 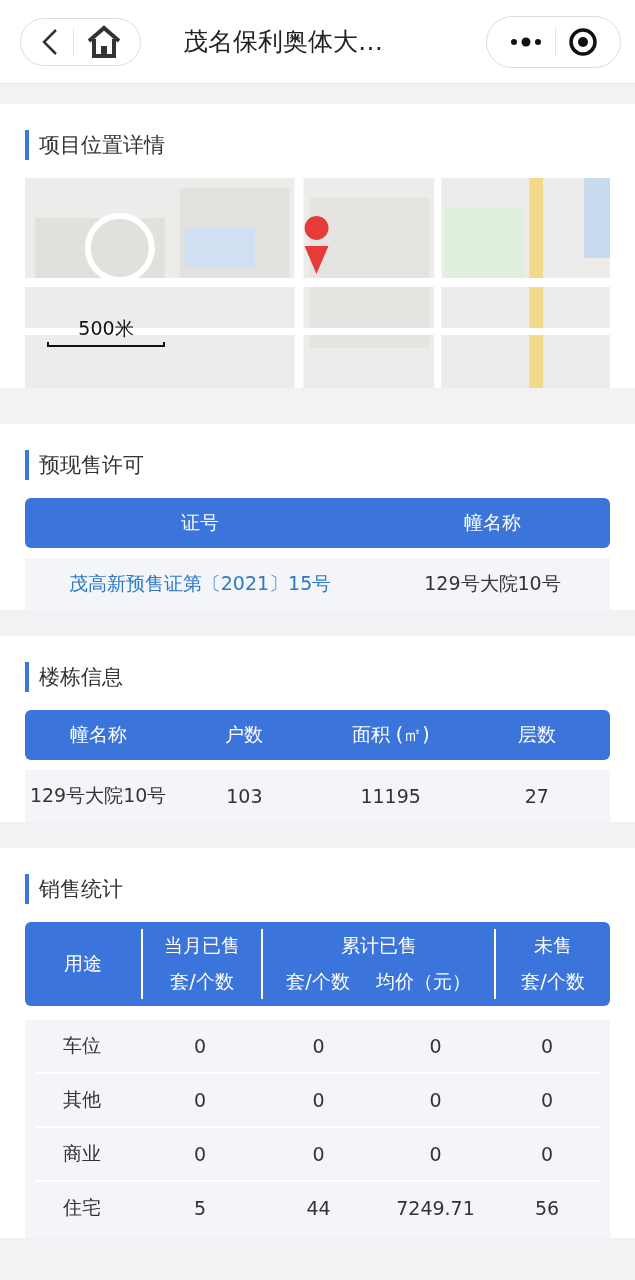 What do you see at coordinates (390, 734) in the screenshot?
I see `column-header: 面积 (㎡)` at bounding box center [390, 734].